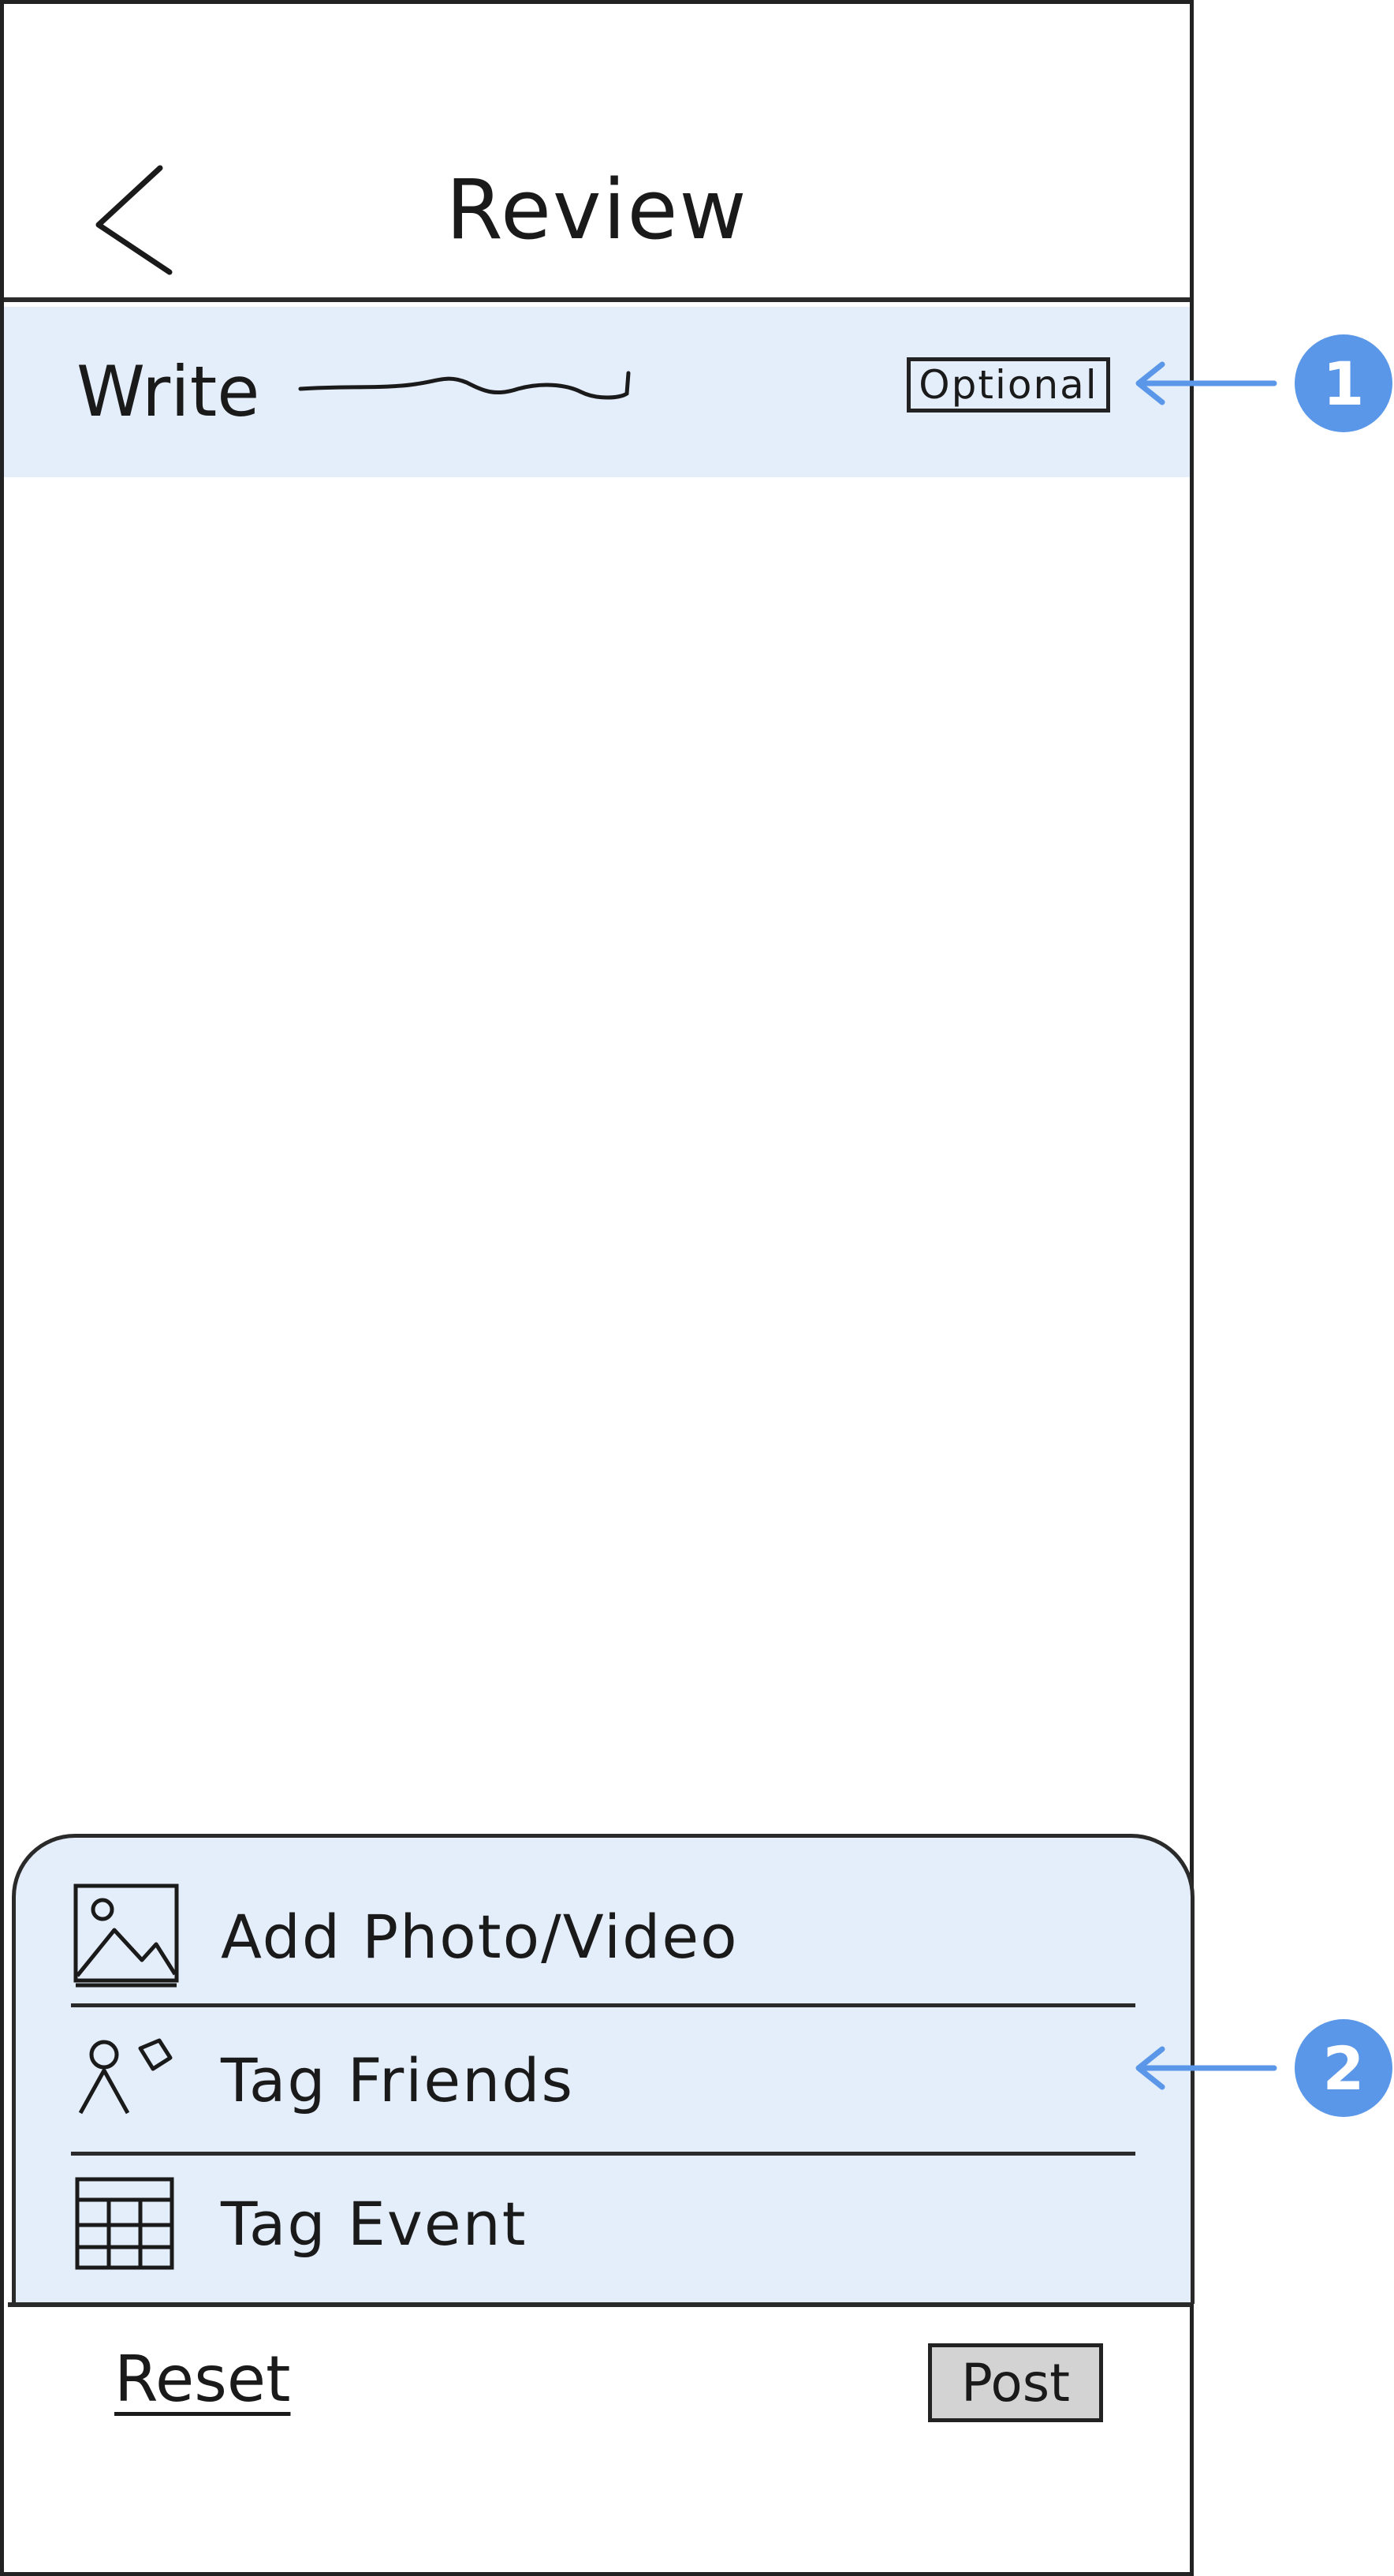  What do you see at coordinates (599, 2304) in the screenshot?
I see `footer-divider` at bounding box center [599, 2304].